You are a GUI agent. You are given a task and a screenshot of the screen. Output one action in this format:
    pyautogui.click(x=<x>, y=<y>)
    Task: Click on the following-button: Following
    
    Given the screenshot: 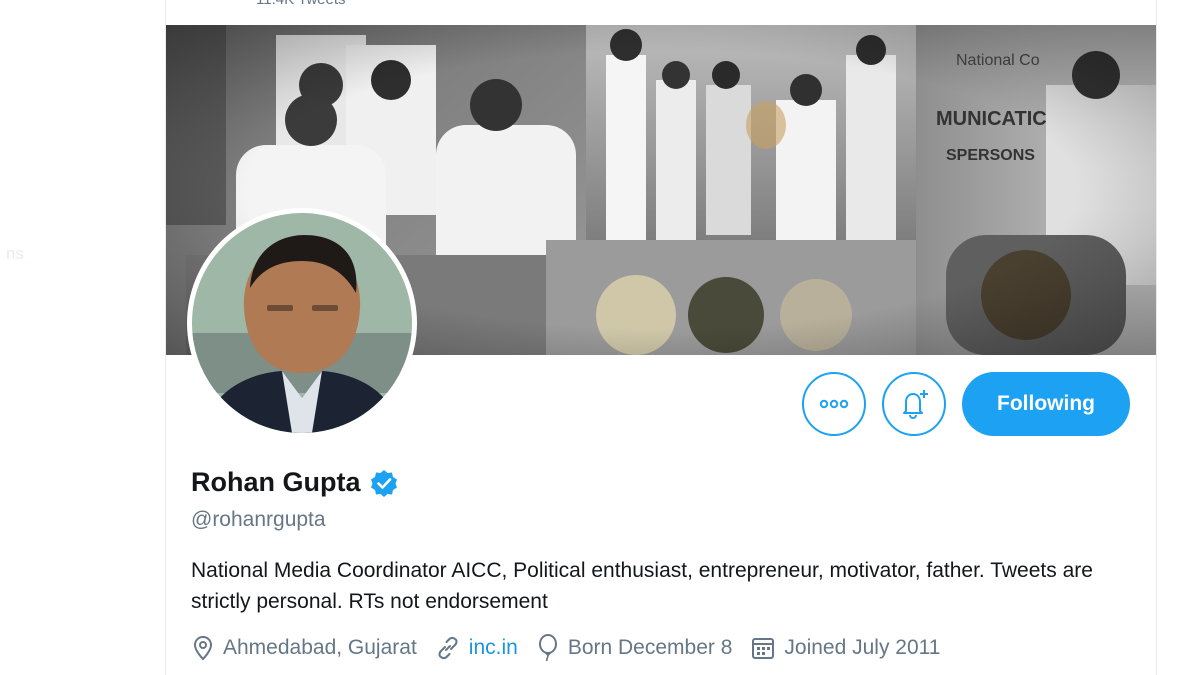 What is the action you would take?
    pyautogui.click(x=1046, y=404)
    